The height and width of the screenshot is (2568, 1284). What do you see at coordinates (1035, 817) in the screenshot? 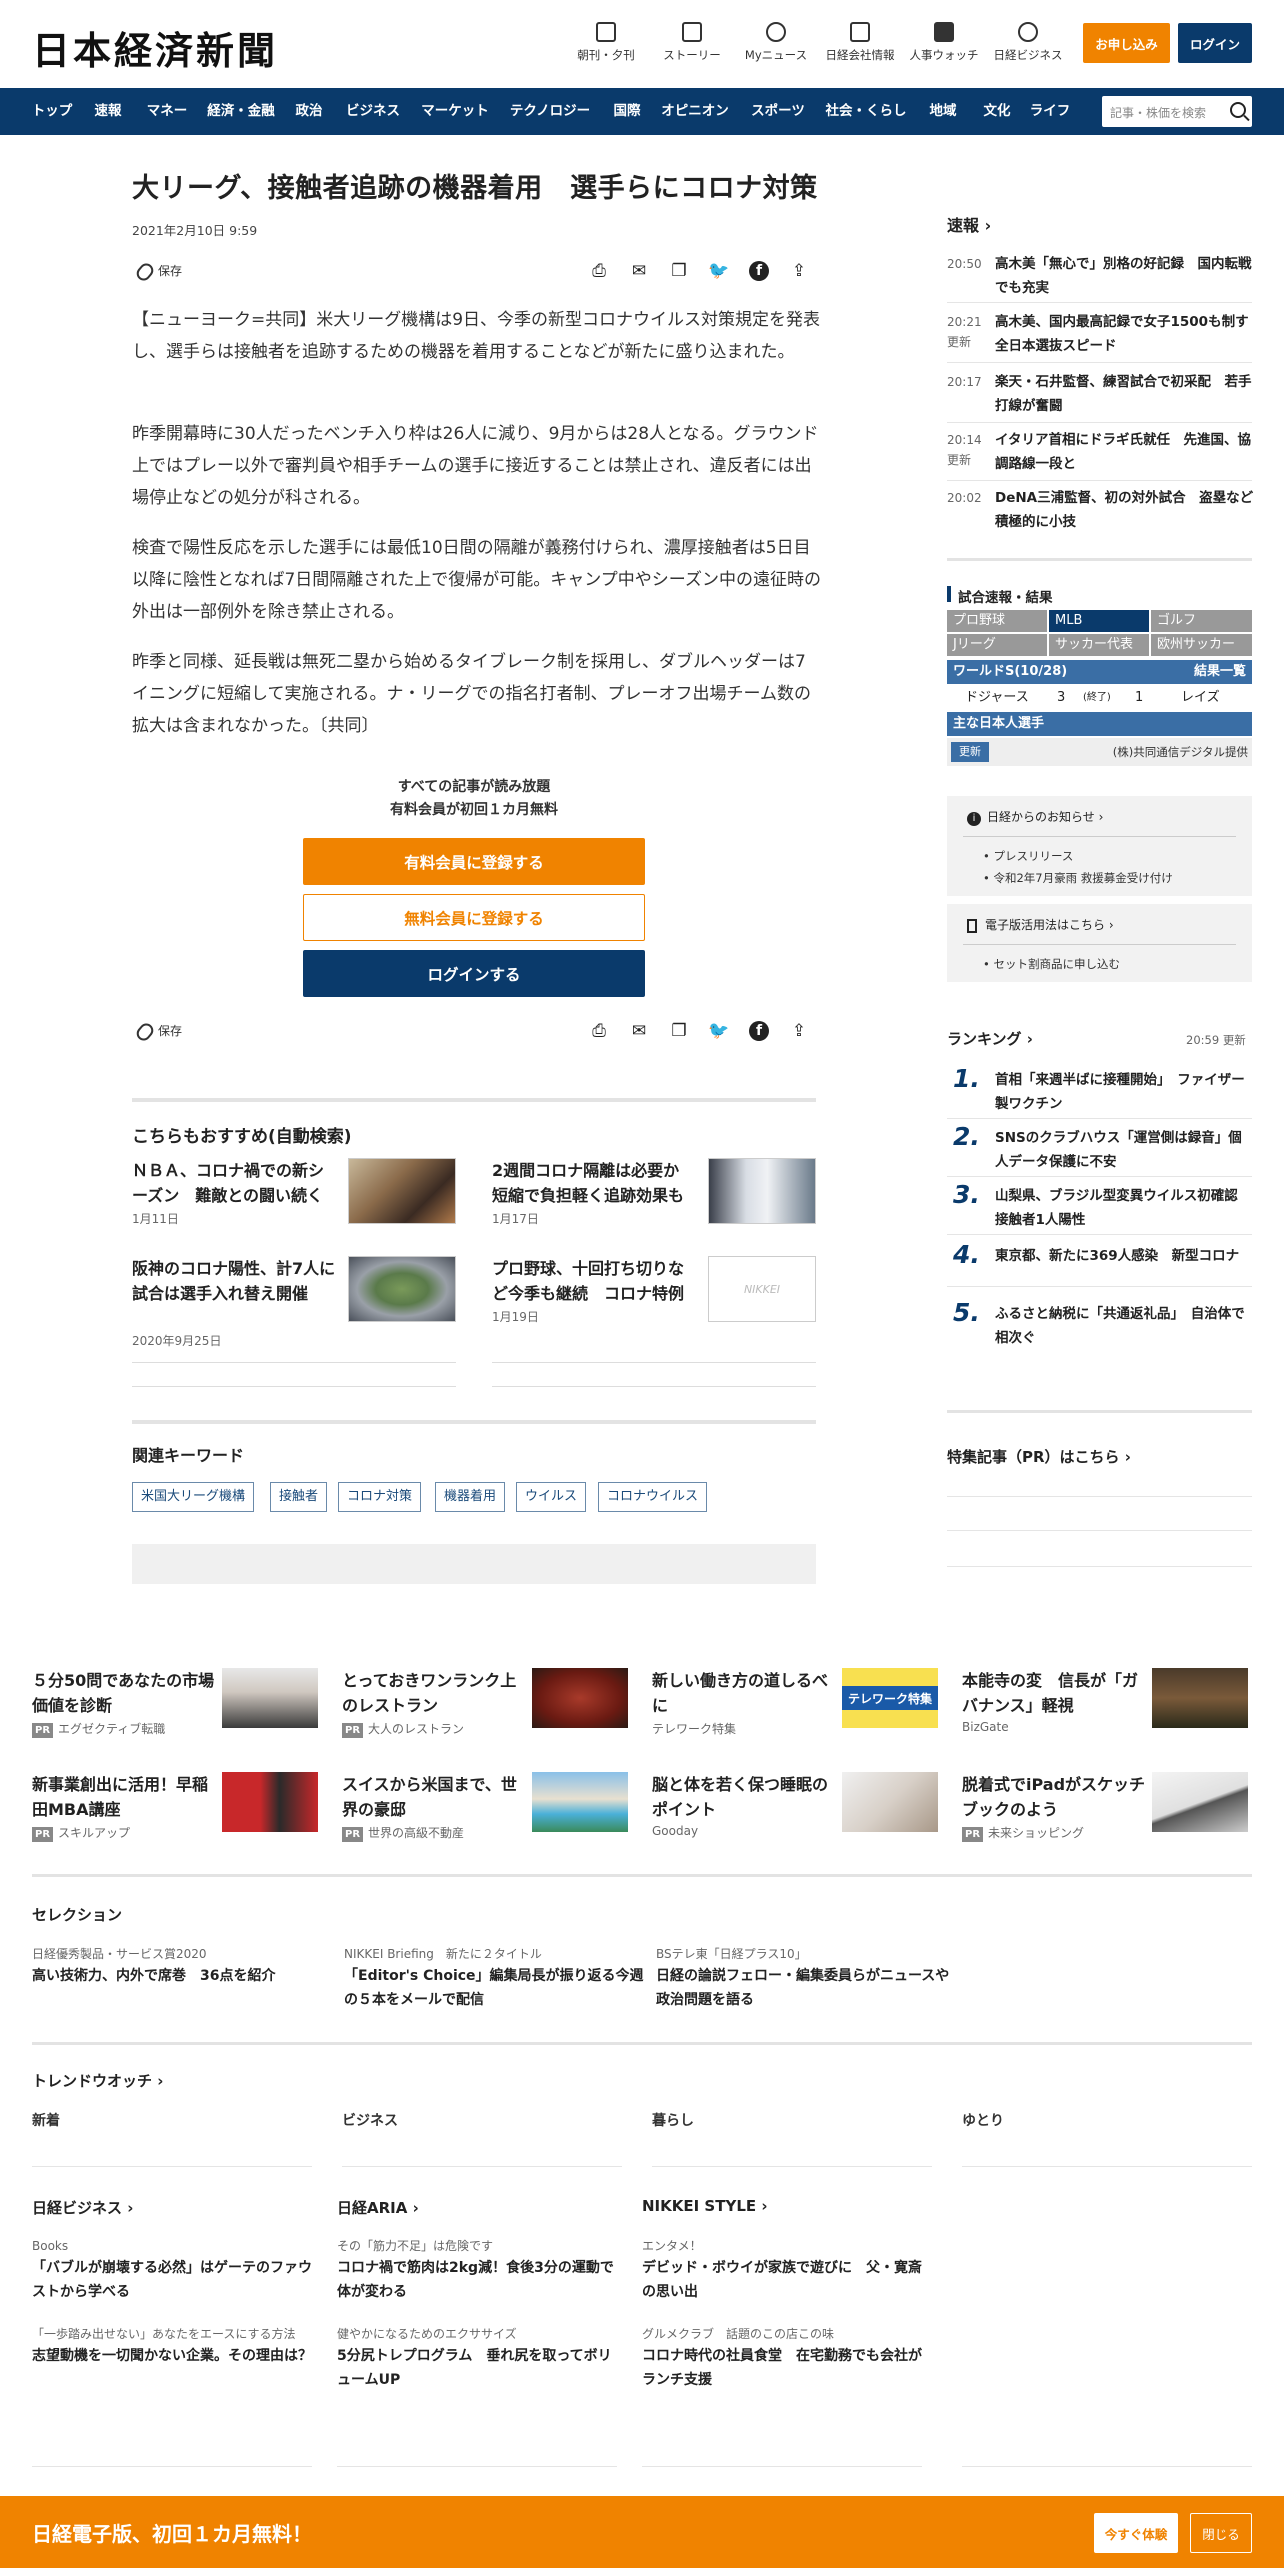
I see `info-title: i 日経からのお知らせ ›` at bounding box center [1035, 817].